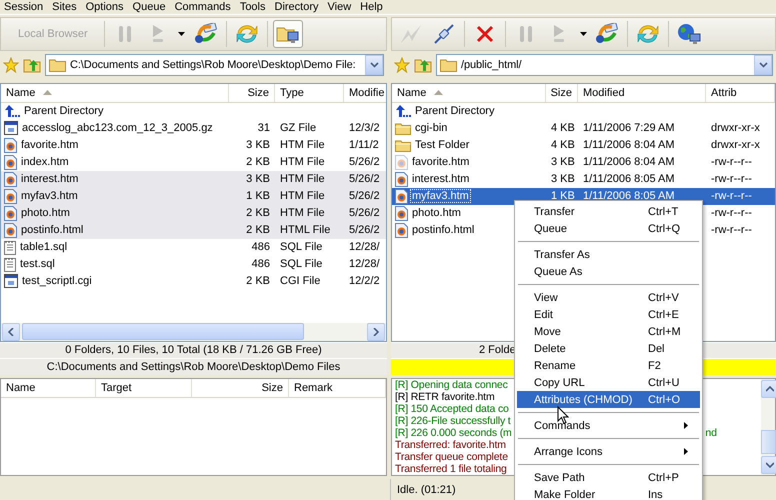  I want to click on file-name: table1.sql, so click(43, 247).